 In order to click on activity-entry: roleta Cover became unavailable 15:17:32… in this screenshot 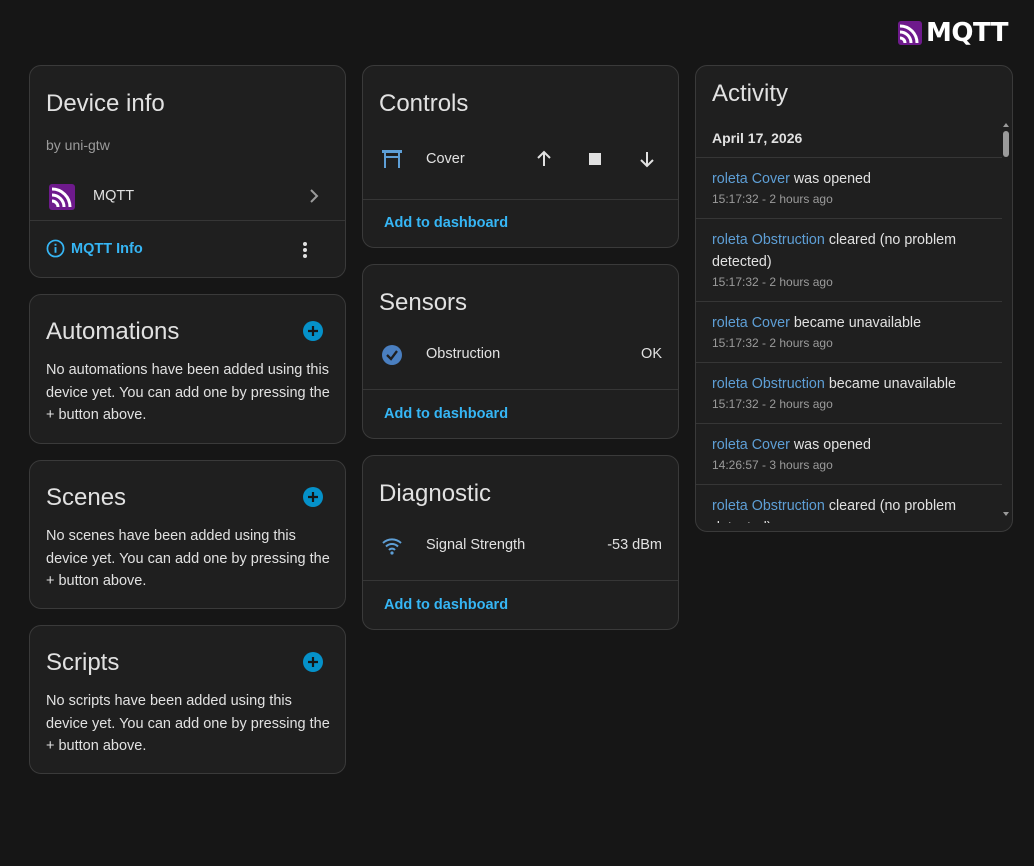, I will do `click(849, 331)`.